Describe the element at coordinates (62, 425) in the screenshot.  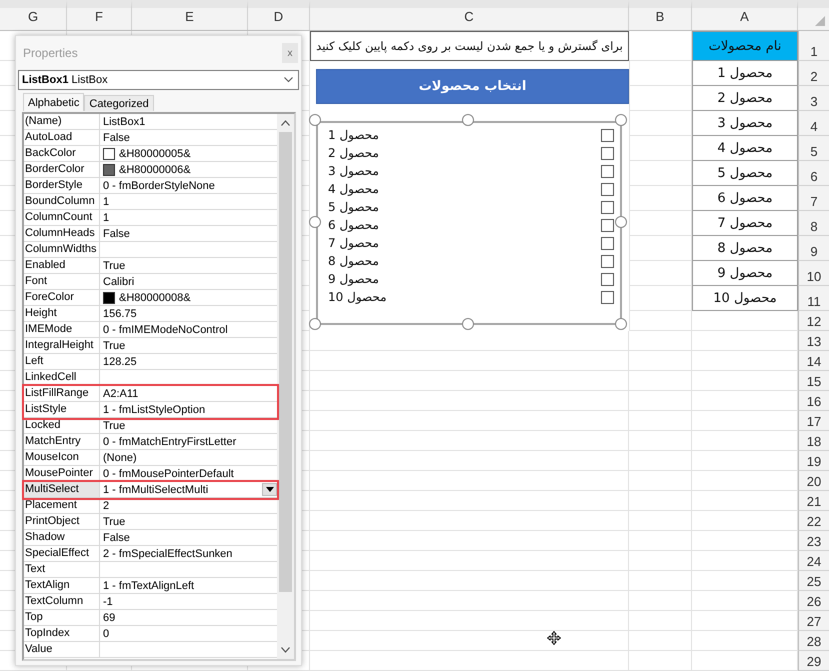
I see `property-name: Locked` at that location.